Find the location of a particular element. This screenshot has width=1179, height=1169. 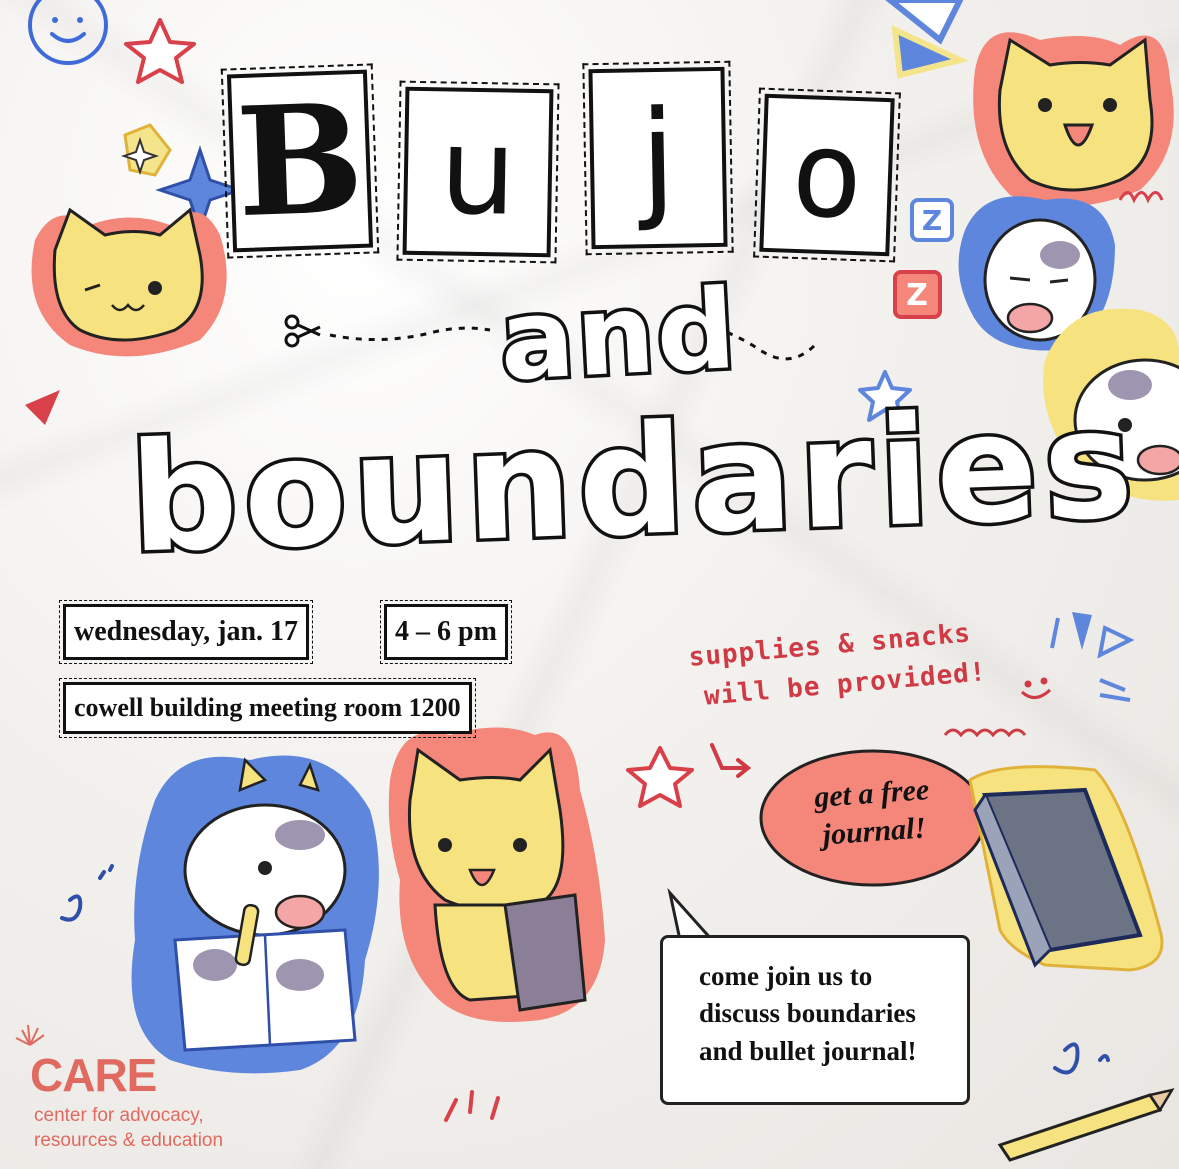

speech-line3: and bullet journal! is located at coordinates (808, 1050).